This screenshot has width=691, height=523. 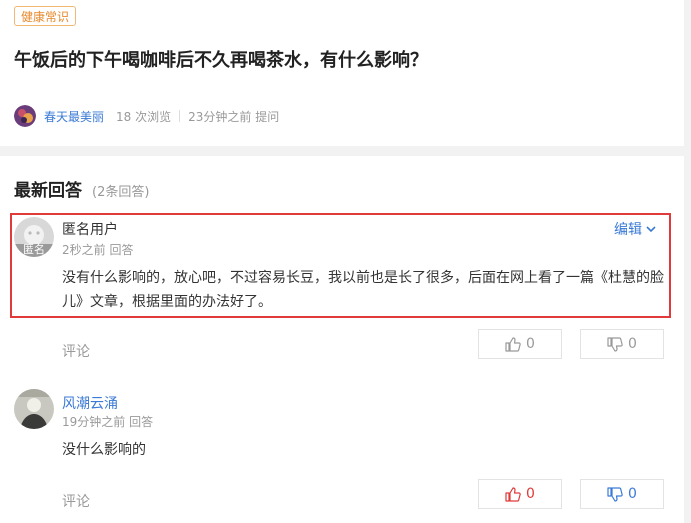 What do you see at coordinates (90, 403) in the screenshot?
I see `answer-user-name: 风潮云涌` at bounding box center [90, 403].